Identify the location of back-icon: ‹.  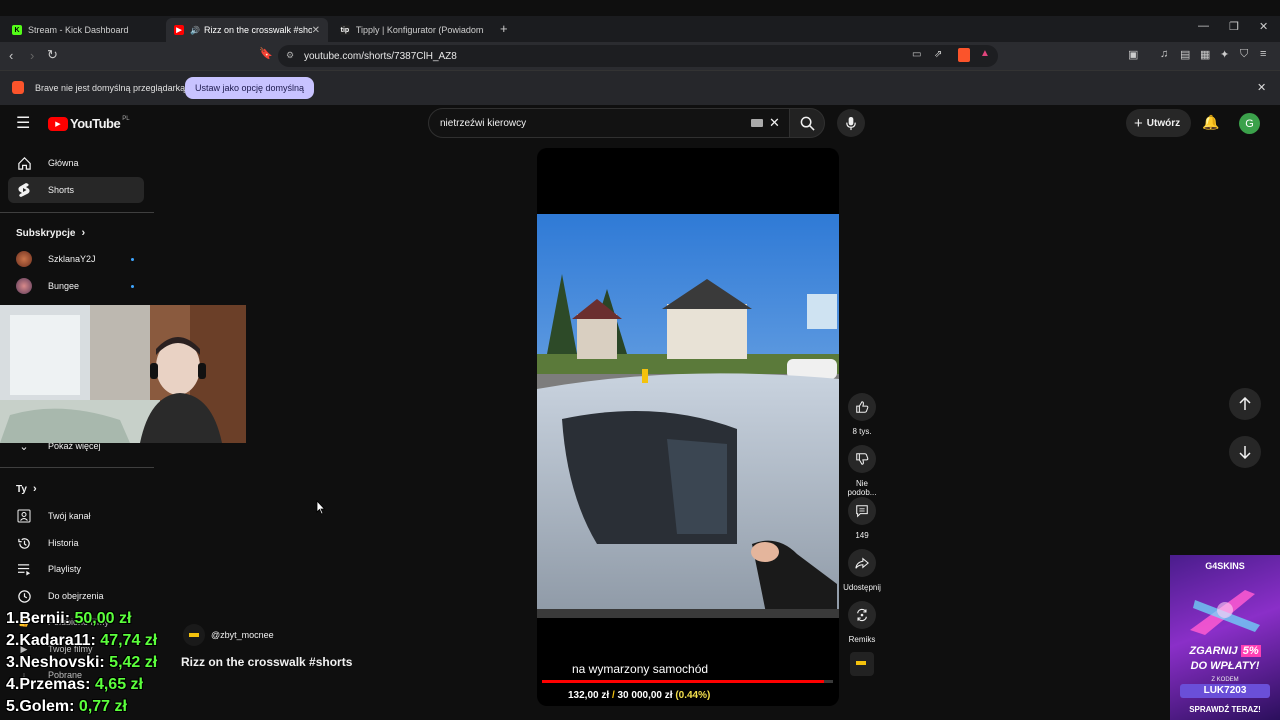
(11, 55).